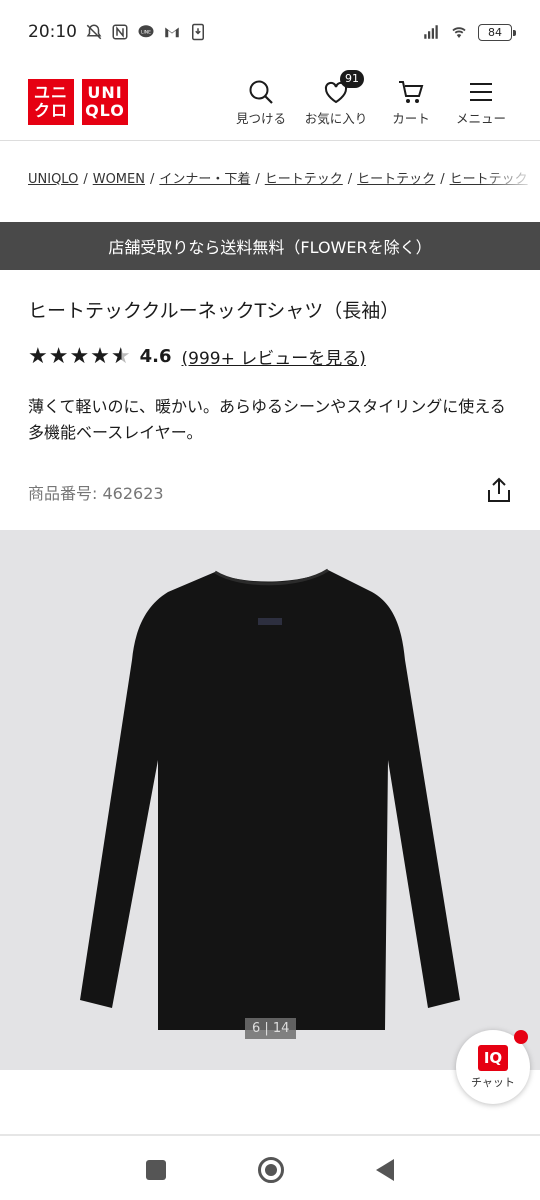 The height and width of the screenshot is (1200, 540). I want to click on nfc-icon, so click(120, 32).